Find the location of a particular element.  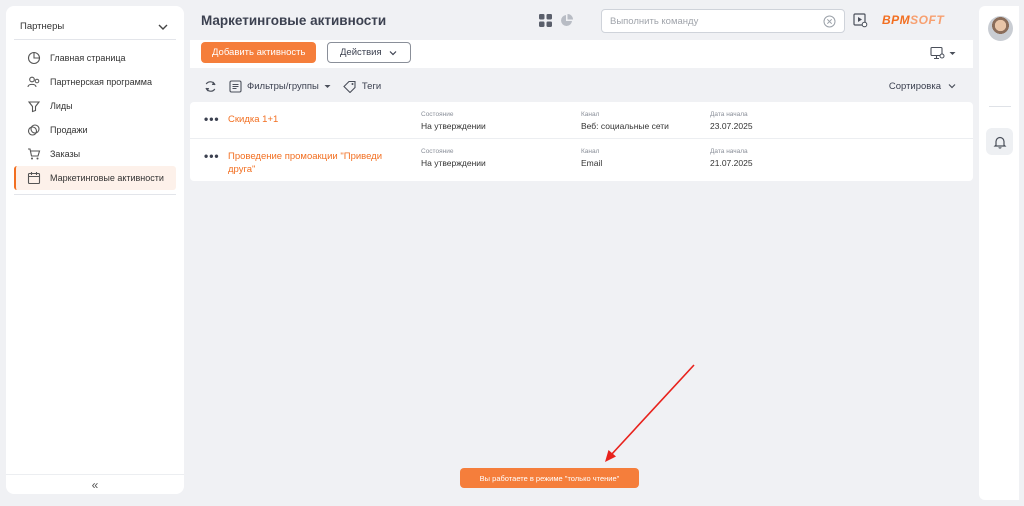

run-process-icon is located at coordinates (860, 20).